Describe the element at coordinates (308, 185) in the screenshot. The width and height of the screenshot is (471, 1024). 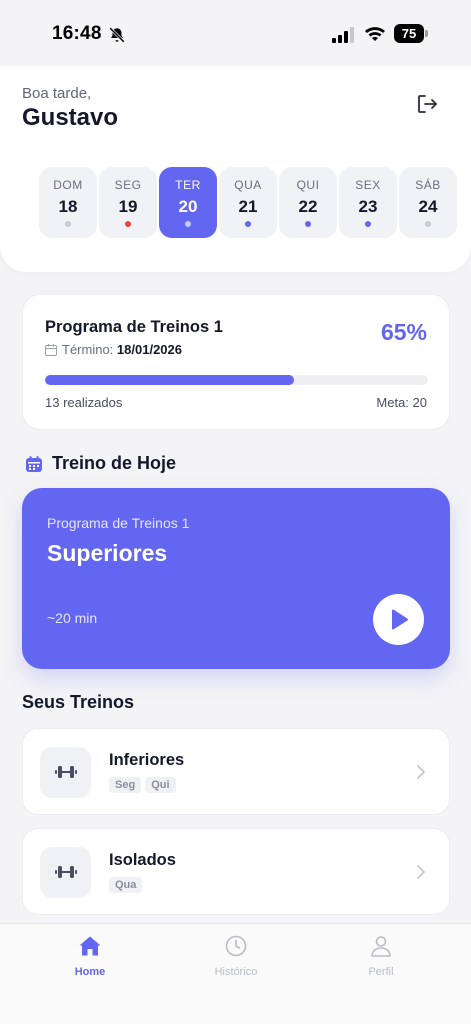
I see `day-label: QUI` at that location.